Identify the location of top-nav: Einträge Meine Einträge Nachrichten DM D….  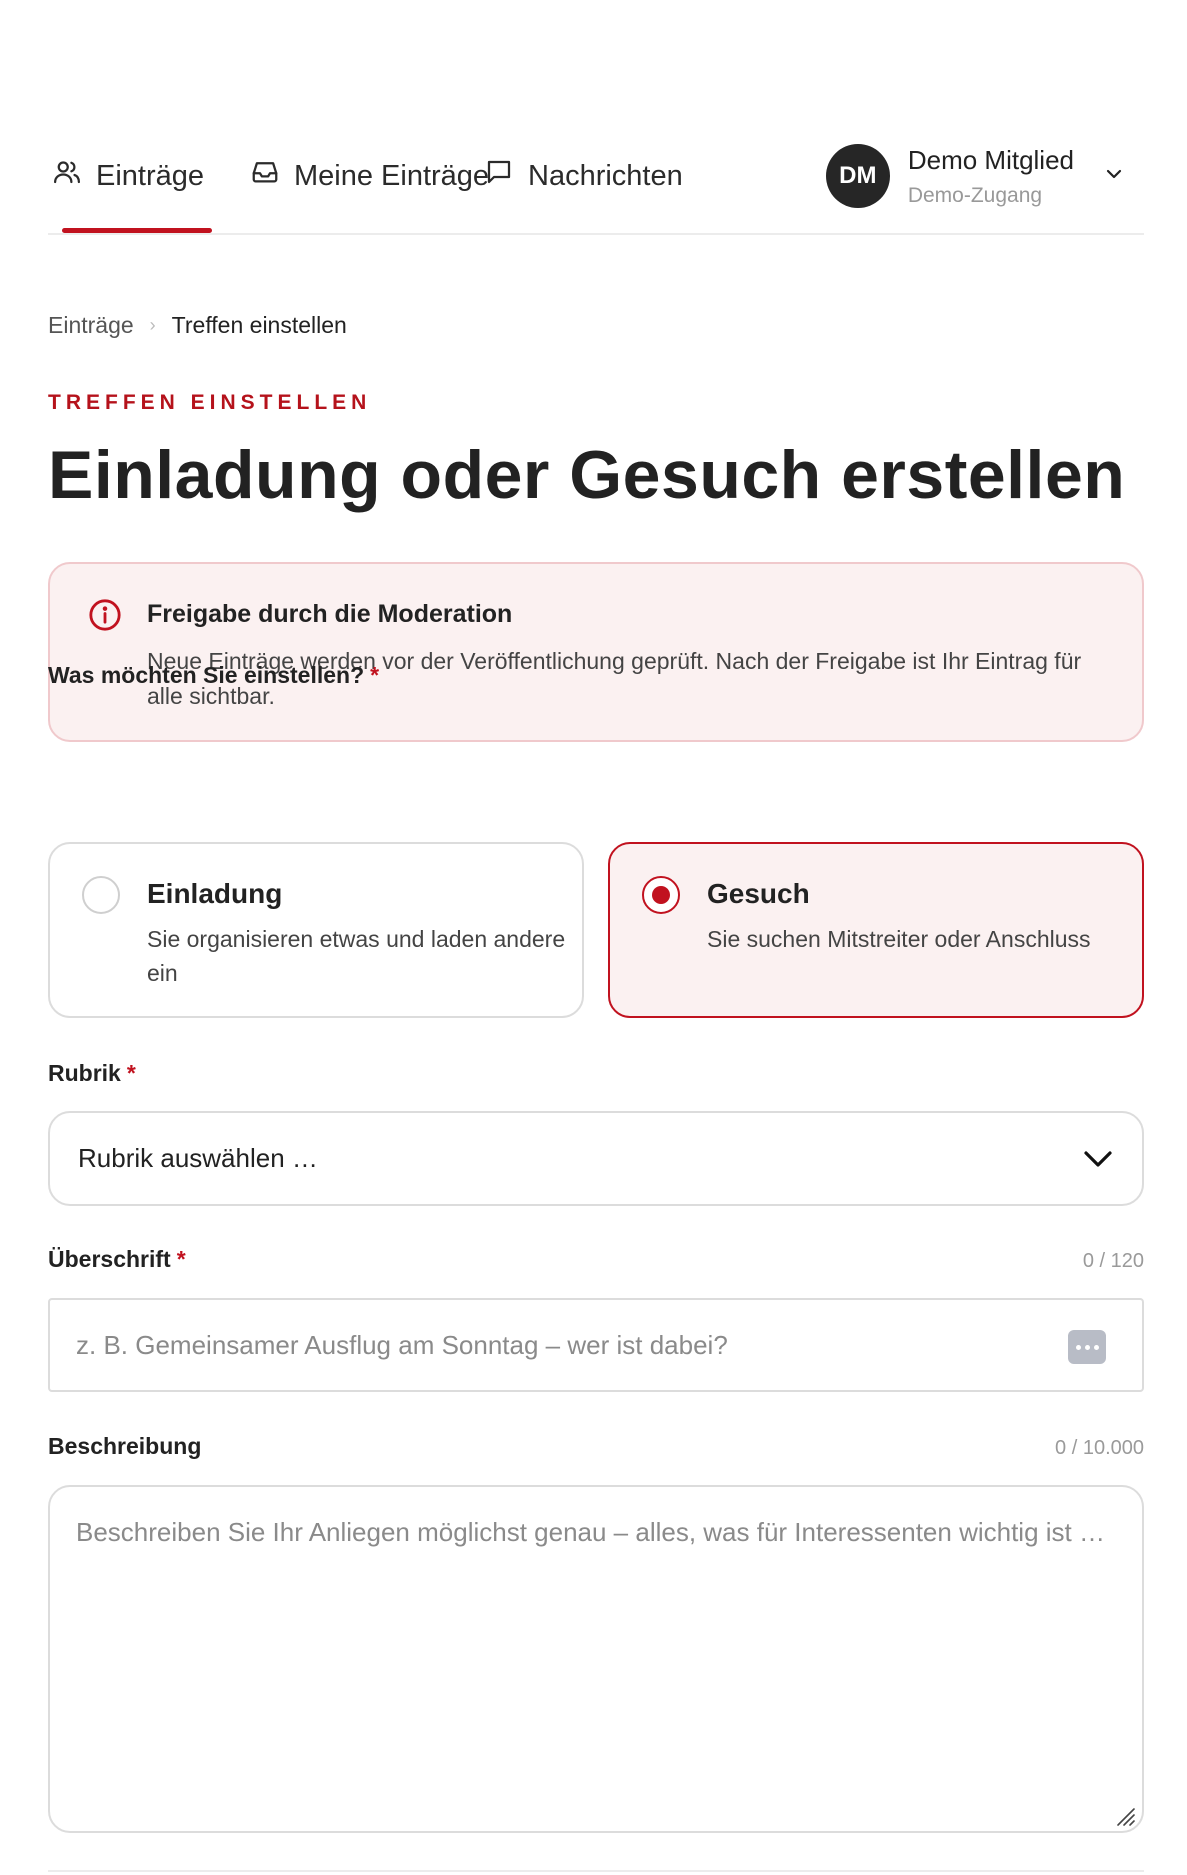
(596, 177).